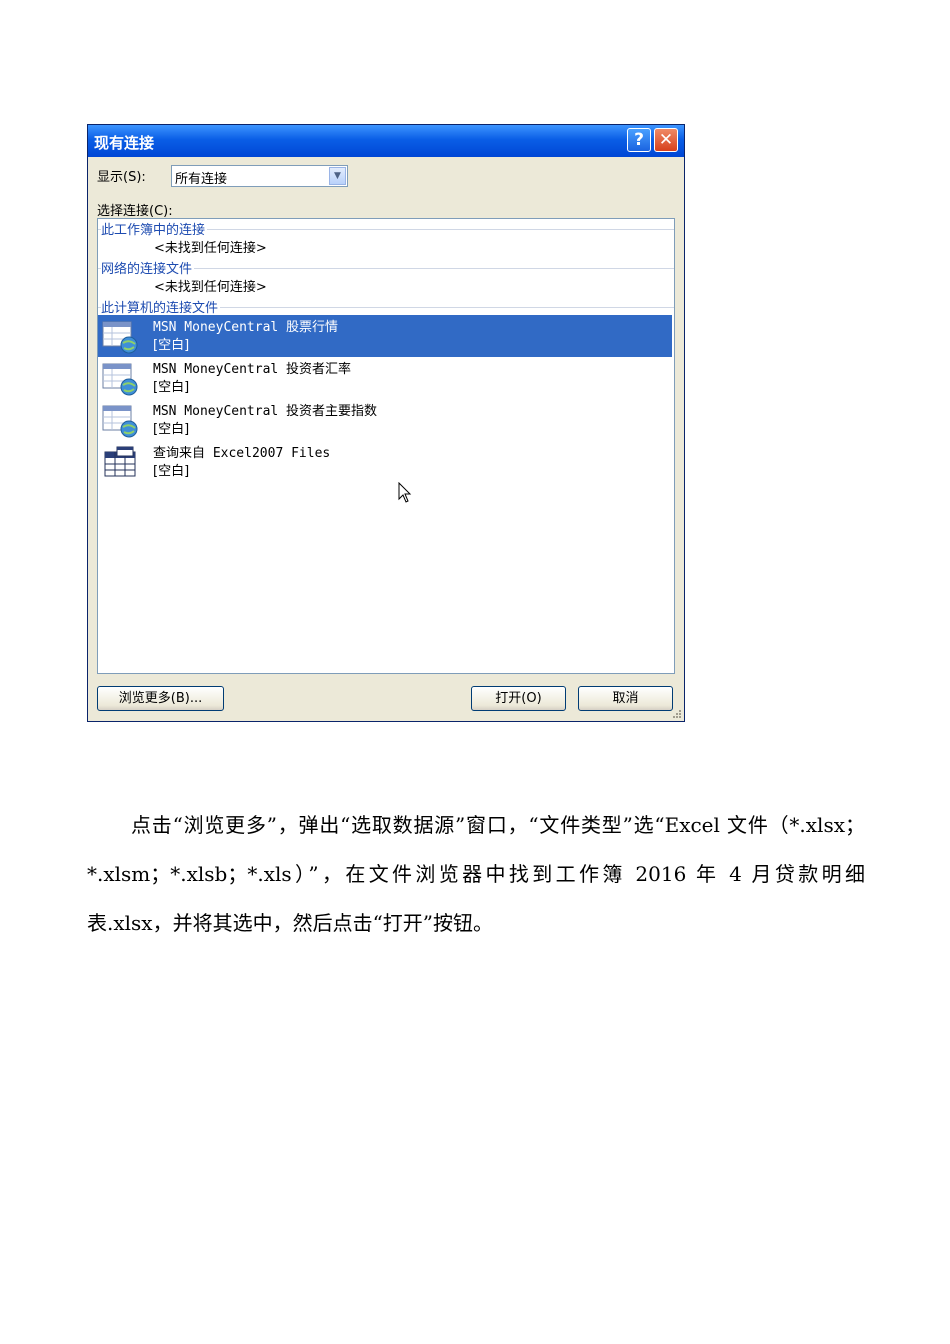 The height and width of the screenshot is (1344, 950). What do you see at coordinates (259, 176) in the screenshot?
I see `show-dropdown: 所有连接 ▼` at bounding box center [259, 176].